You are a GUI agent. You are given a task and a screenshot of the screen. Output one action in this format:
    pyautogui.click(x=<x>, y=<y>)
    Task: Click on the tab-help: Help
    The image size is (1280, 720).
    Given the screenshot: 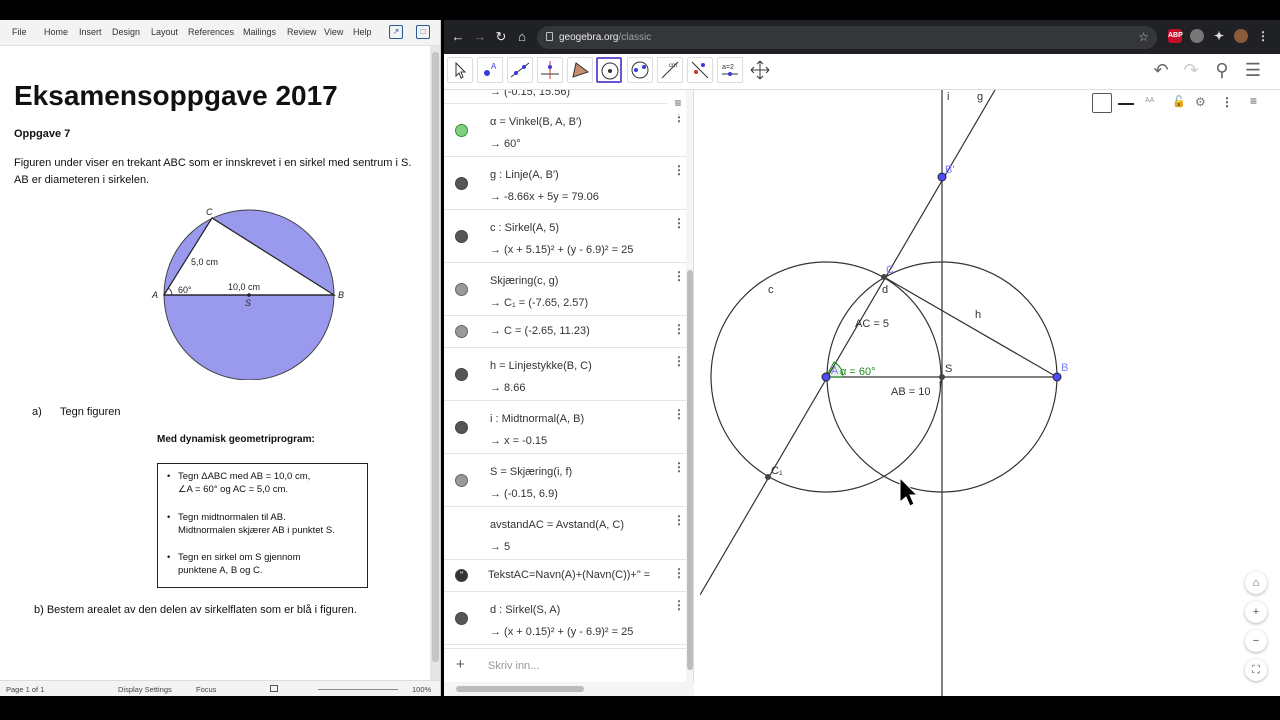 What is the action you would take?
    pyautogui.click(x=362, y=32)
    